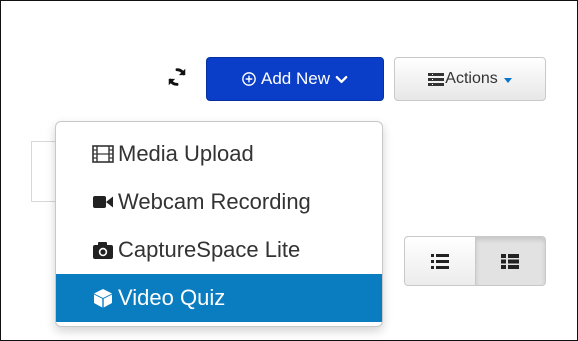 This screenshot has width=578, height=341. I want to click on actions-button: Actions, so click(470, 79).